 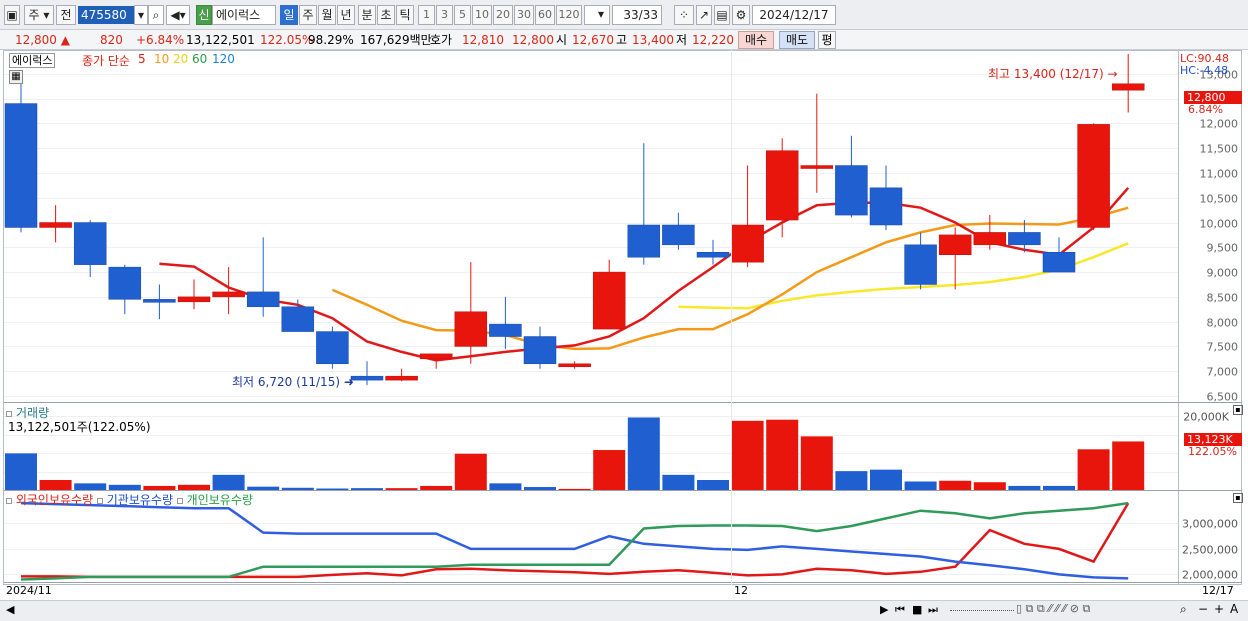 What do you see at coordinates (160, 40) in the screenshot?
I see `price-change-pct: +6.84%` at bounding box center [160, 40].